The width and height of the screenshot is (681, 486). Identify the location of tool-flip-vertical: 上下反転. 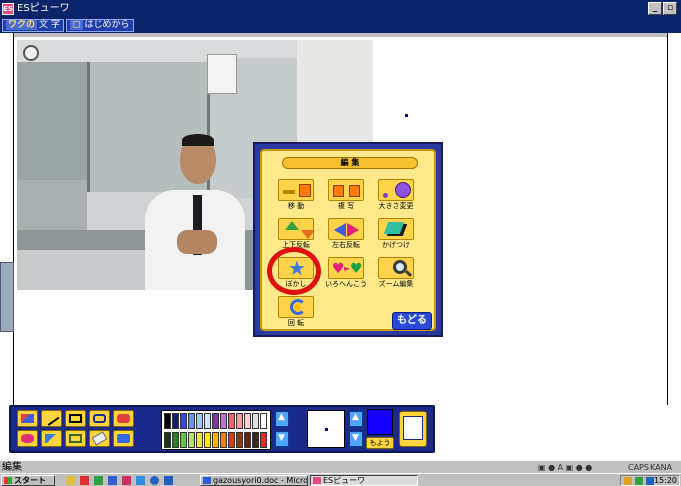
(296, 234).